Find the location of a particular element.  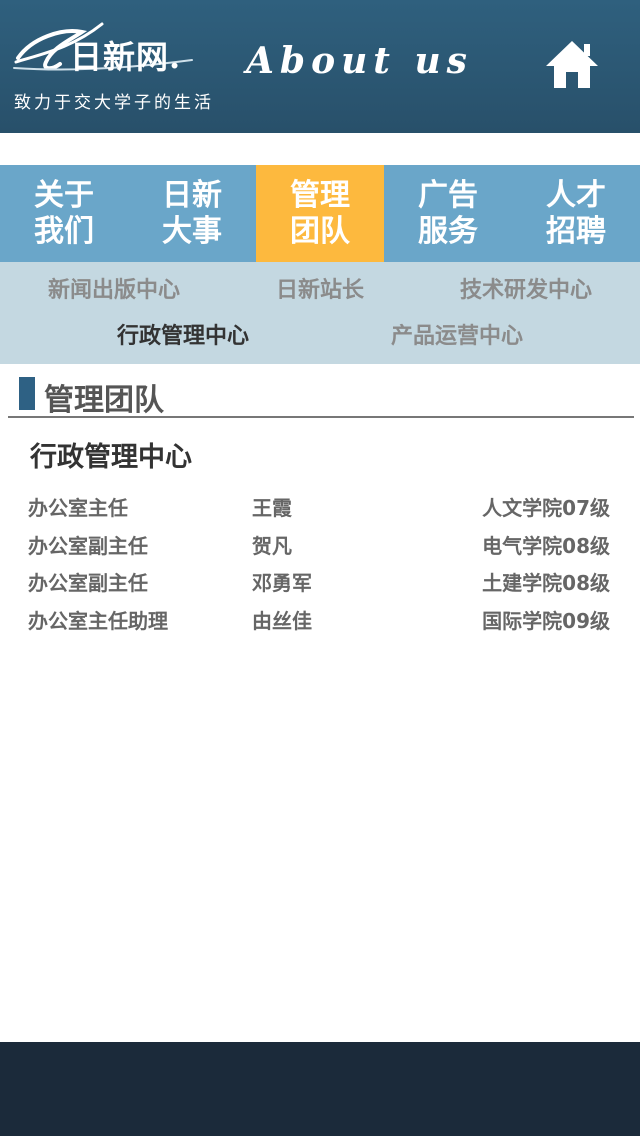

tab-events: 日新大事 is located at coordinates (192, 213).